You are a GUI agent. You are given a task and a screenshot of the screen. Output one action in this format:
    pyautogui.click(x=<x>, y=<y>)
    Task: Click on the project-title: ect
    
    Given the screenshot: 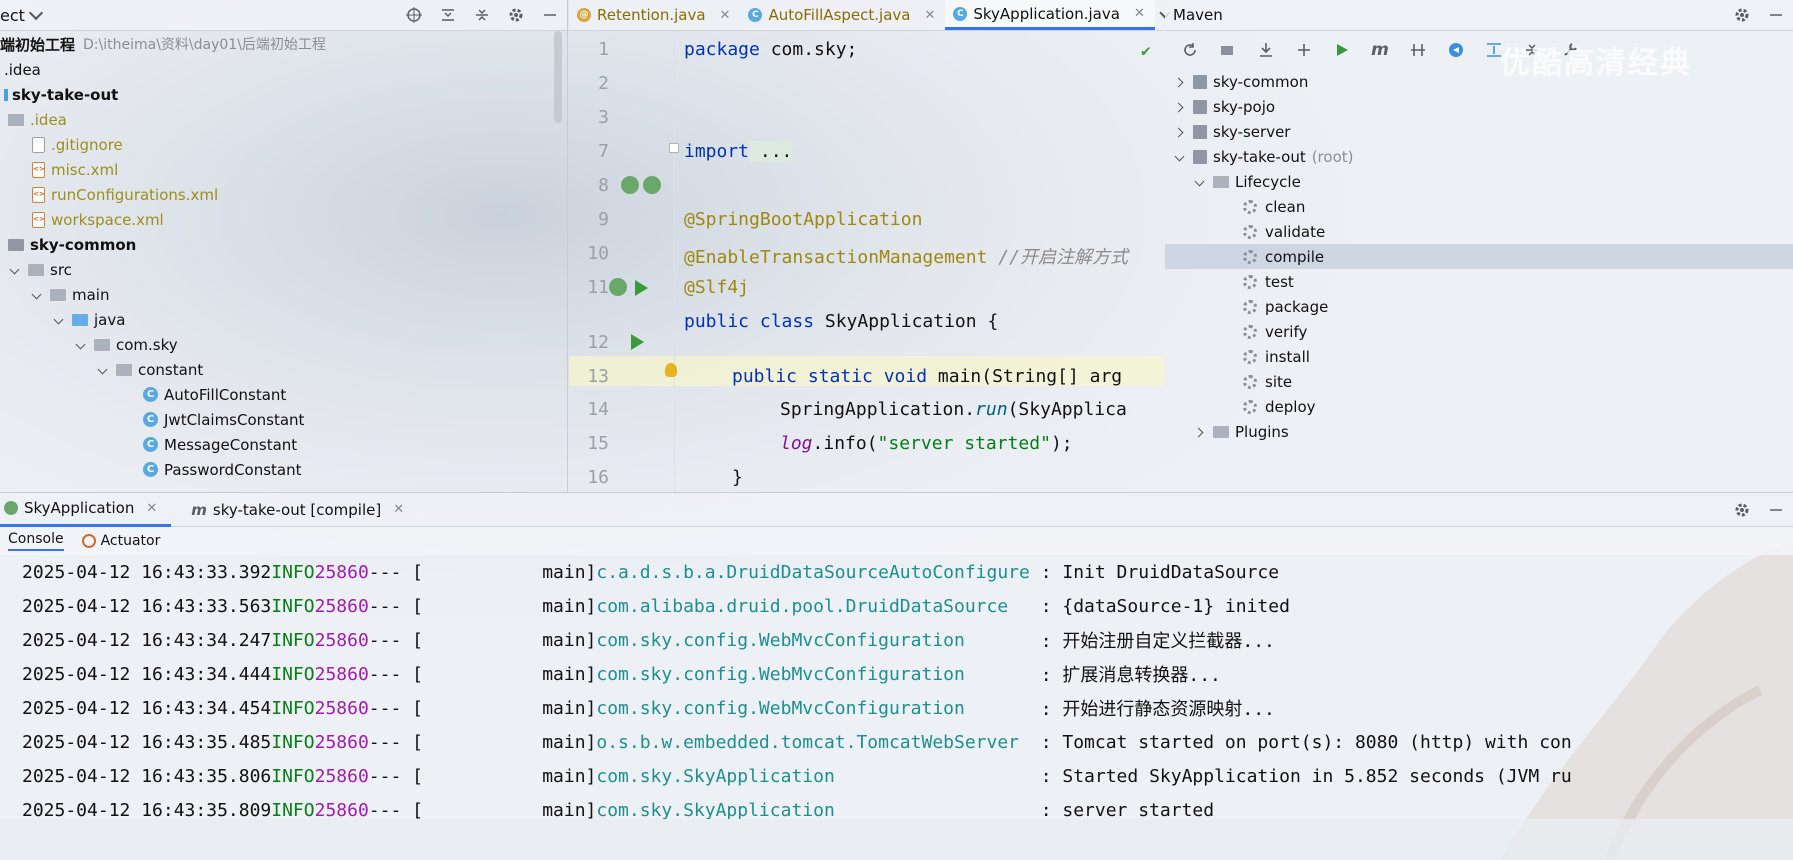 What is the action you would take?
    pyautogui.click(x=12, y=15)
    